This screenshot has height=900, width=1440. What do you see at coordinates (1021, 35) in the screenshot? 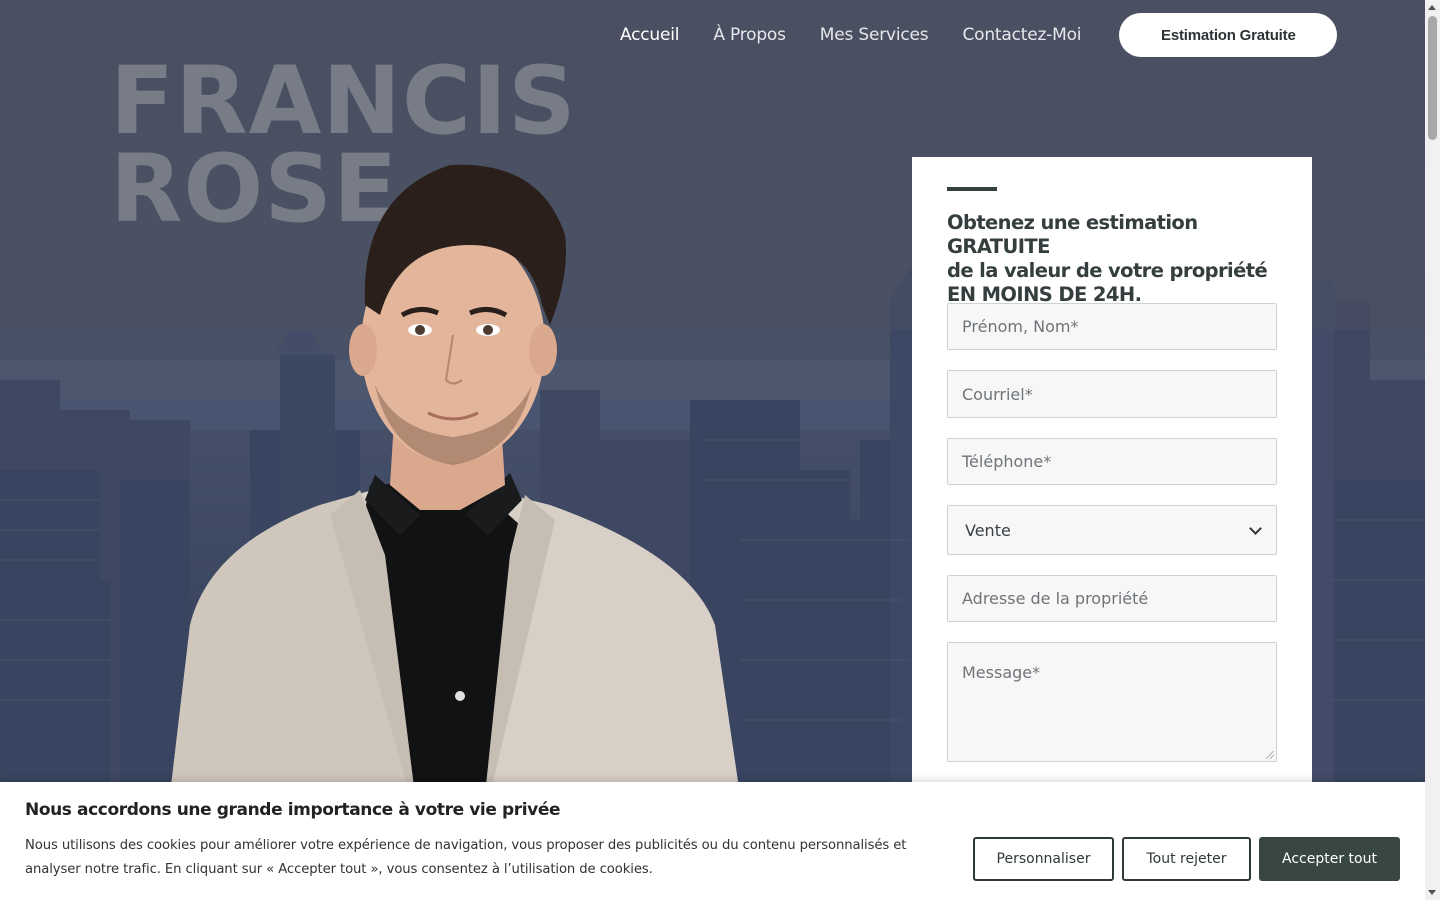
I see `nav-link-contactez-moi: Contactez-Moi` at bounding box center [1021, 35].